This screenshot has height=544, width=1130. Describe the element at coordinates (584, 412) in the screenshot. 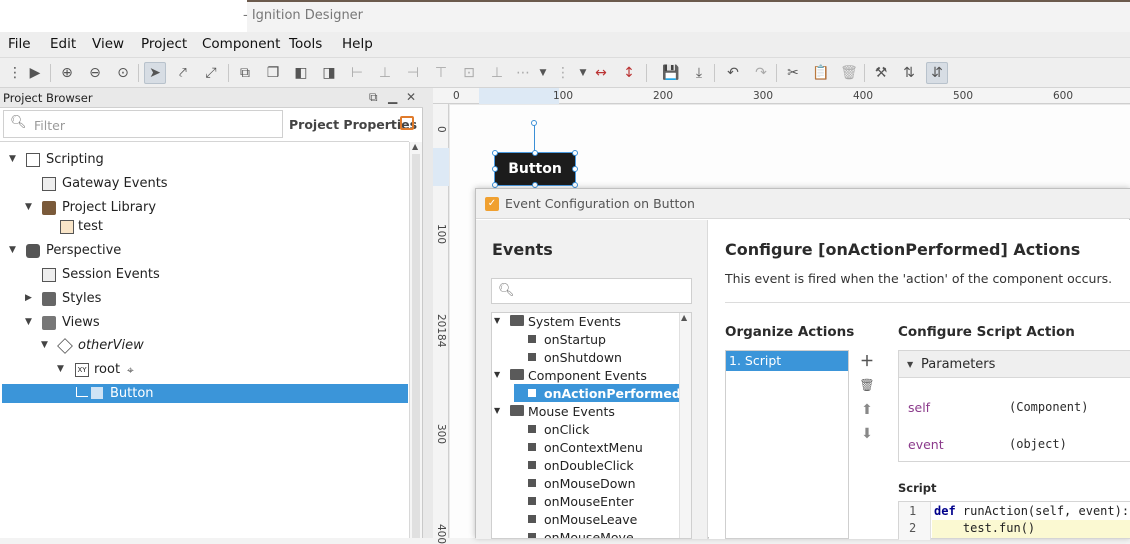

I see `event-folder-mouse-events: ▼ Mouse Events` at that location.